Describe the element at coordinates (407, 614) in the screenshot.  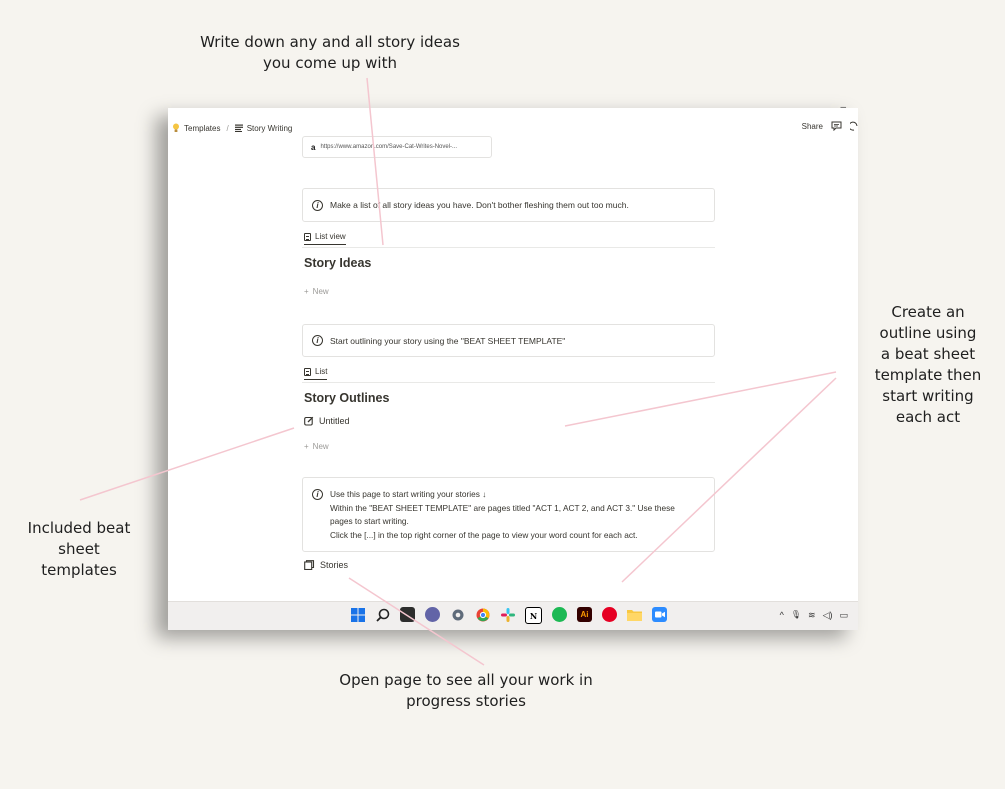
I see `file-explorer-dark-icon` at that location.